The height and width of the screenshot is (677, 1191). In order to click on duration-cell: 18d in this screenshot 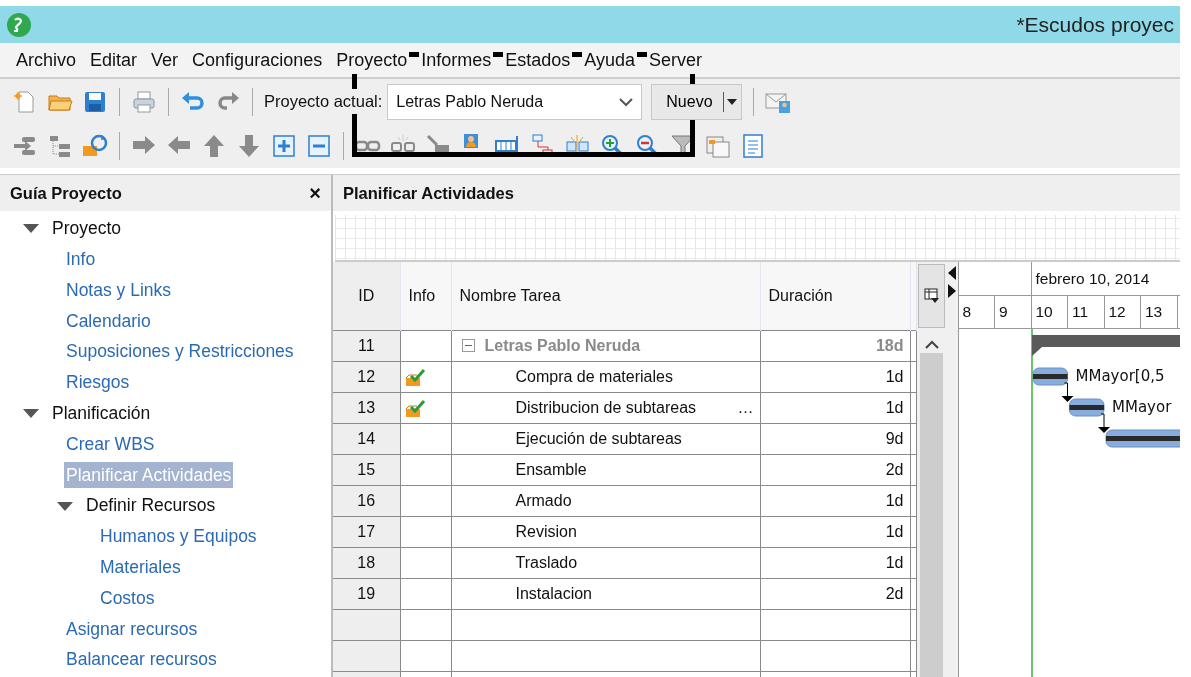, I will do `click(835, 345)`.